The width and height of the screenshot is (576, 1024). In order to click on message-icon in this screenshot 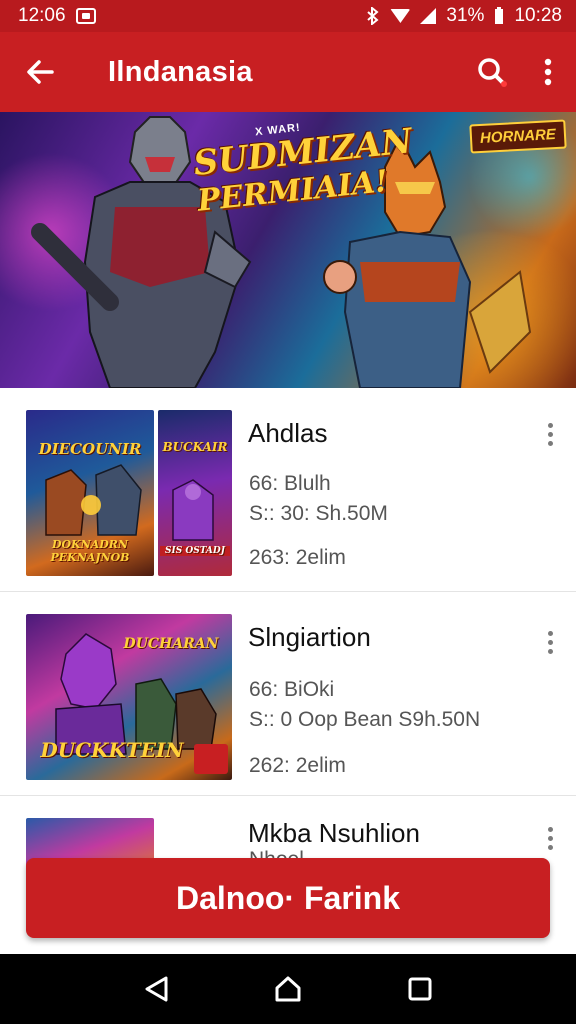, I will do `click(85, 16)`.